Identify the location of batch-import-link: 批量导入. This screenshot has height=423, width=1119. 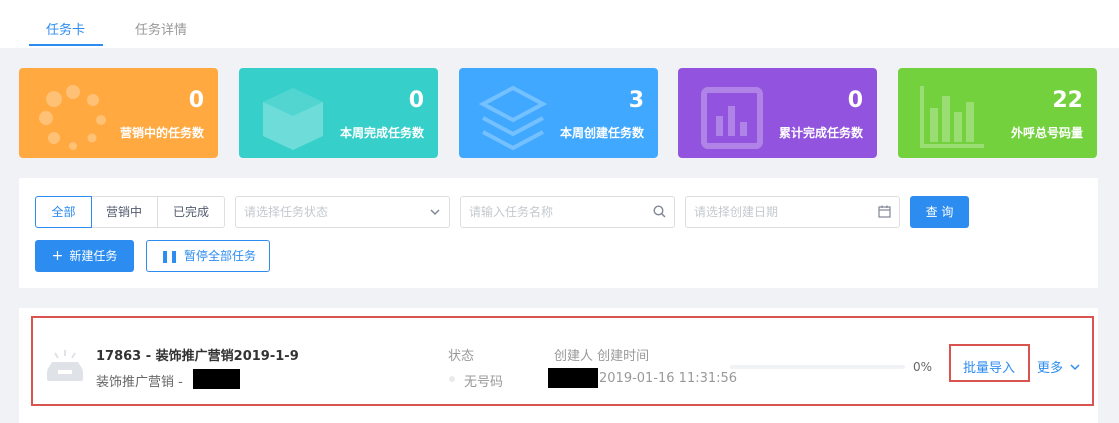
(989, 366).